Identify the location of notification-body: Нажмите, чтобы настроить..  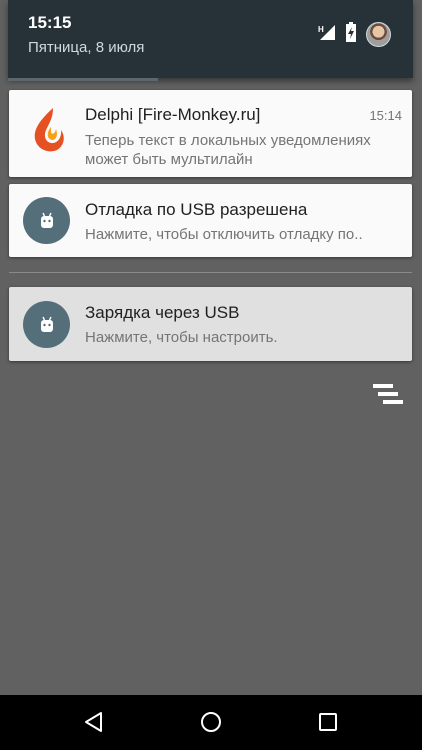
(181, 337).